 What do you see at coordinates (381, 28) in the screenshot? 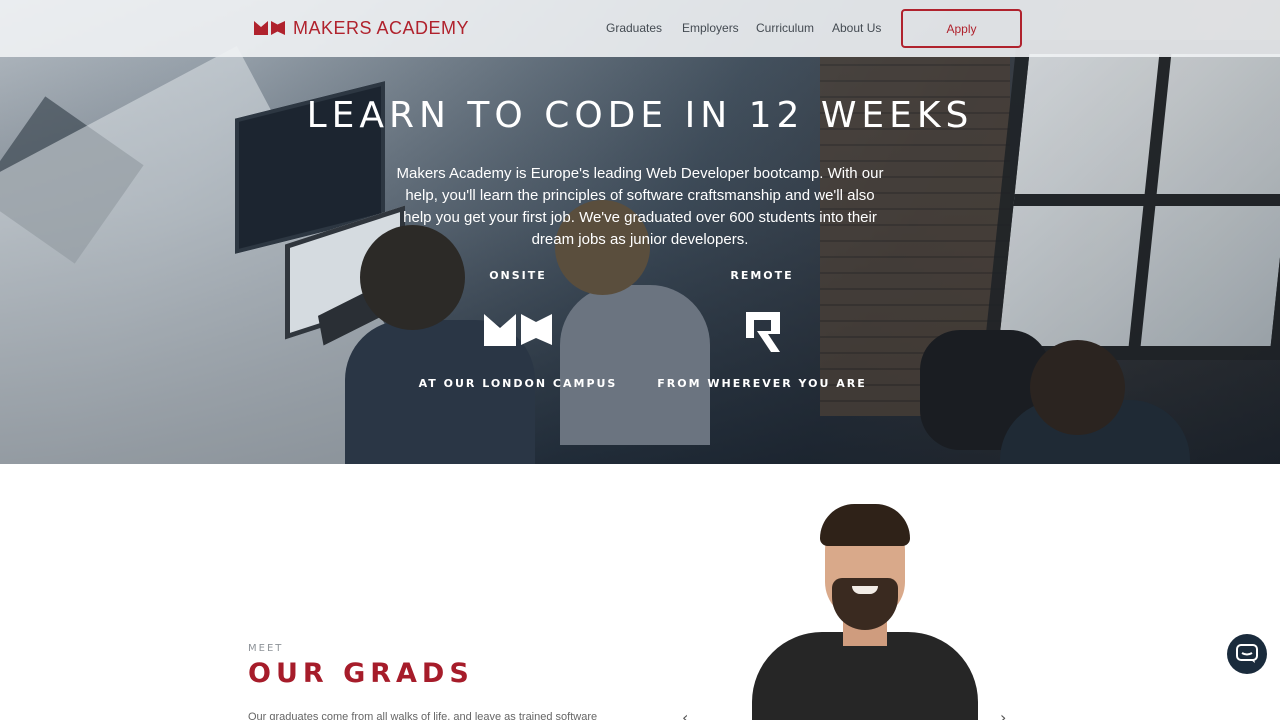
I see `logo-text: MAKERS ACADEMY` at bounding box center [381, 28].